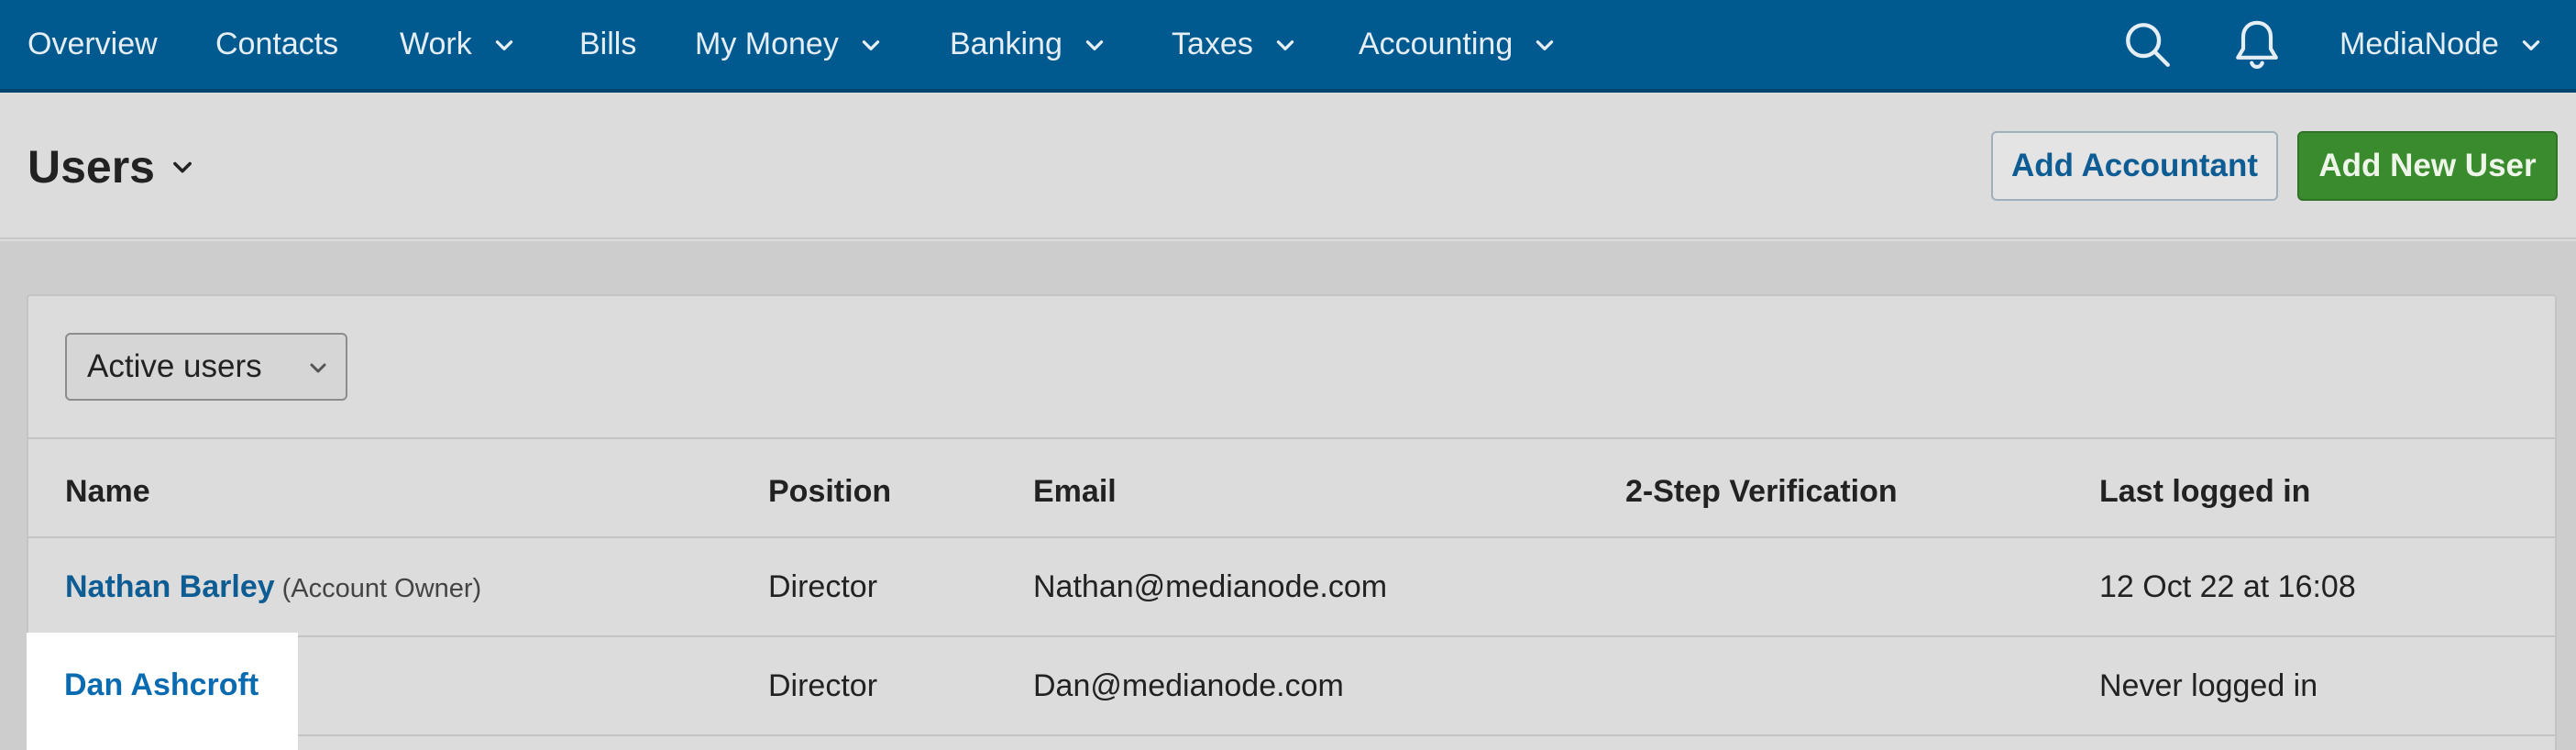 The height and width of the screenshot is (750, 2576). What do you see at coordinates (1188, 685) in the screenshot?
I see `user-email: Dan@medianode.com` at bounding box center [1188, 685].